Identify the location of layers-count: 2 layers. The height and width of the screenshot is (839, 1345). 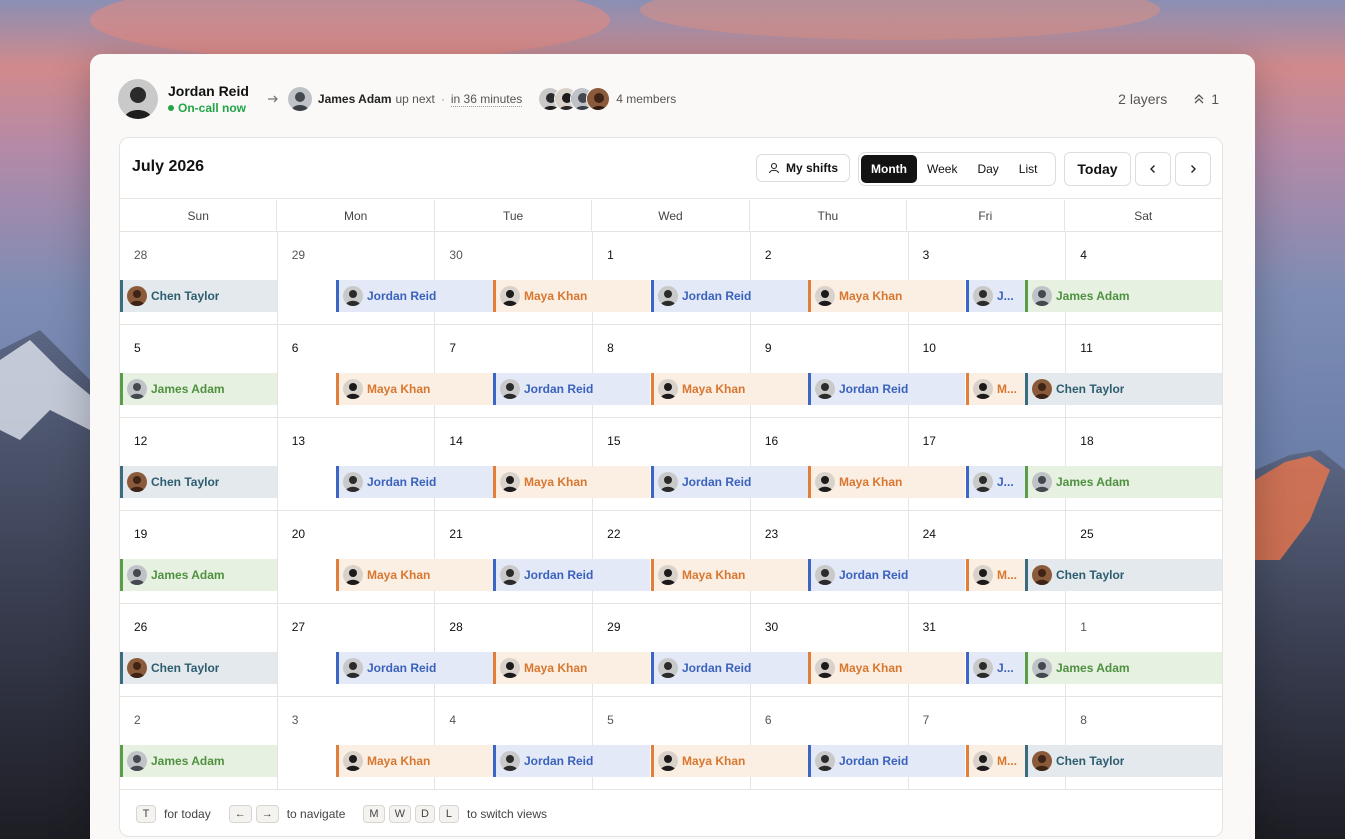
(1142, 99).